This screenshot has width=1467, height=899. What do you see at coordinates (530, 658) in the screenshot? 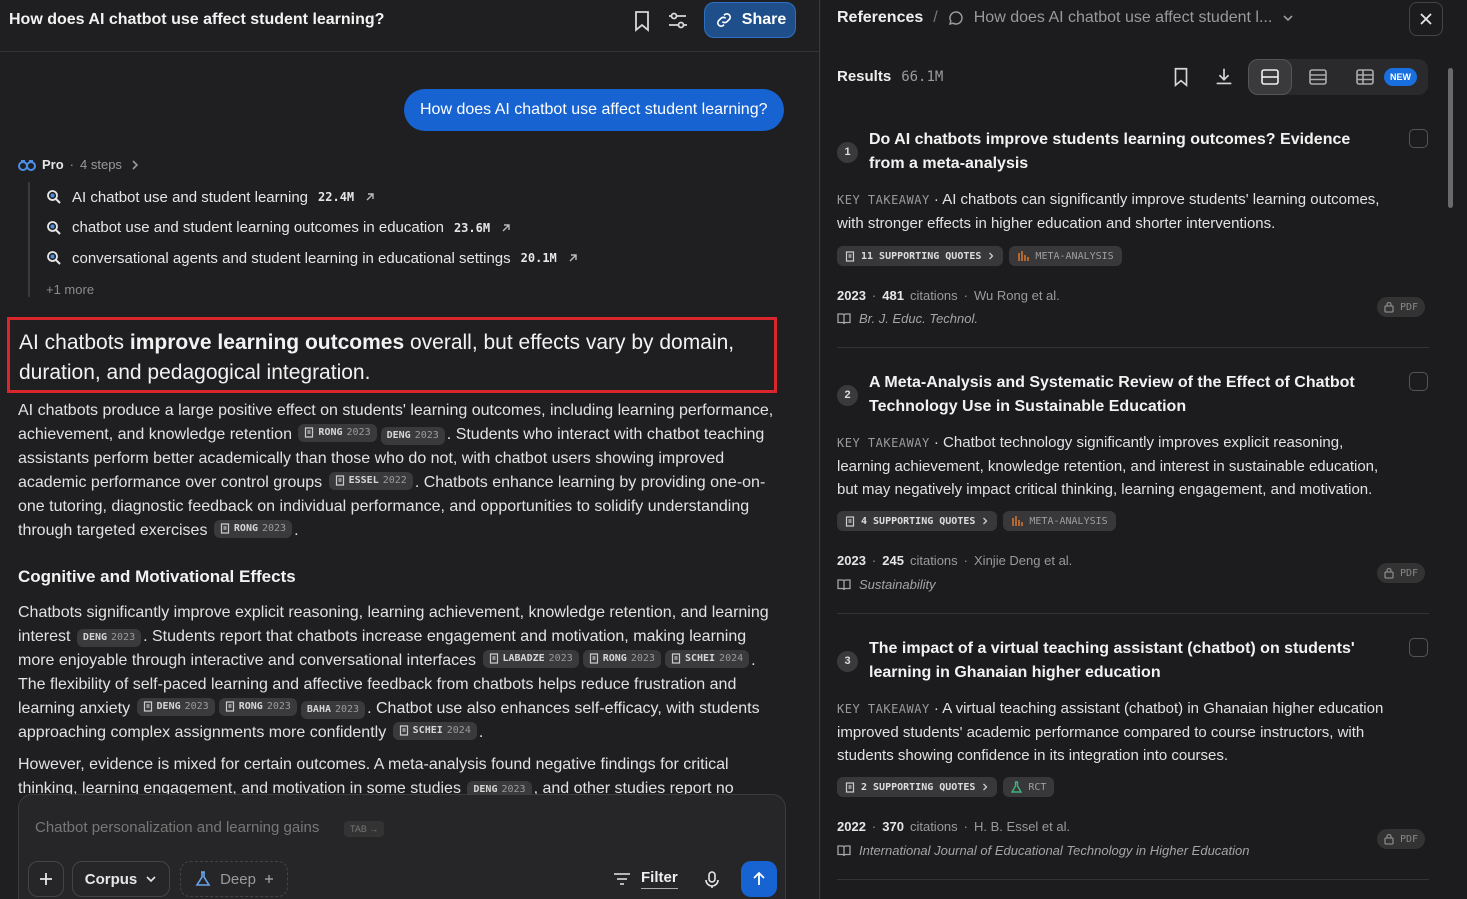
I see `citation-chip: LABADZE 2023` at bounding box center [530, 658].